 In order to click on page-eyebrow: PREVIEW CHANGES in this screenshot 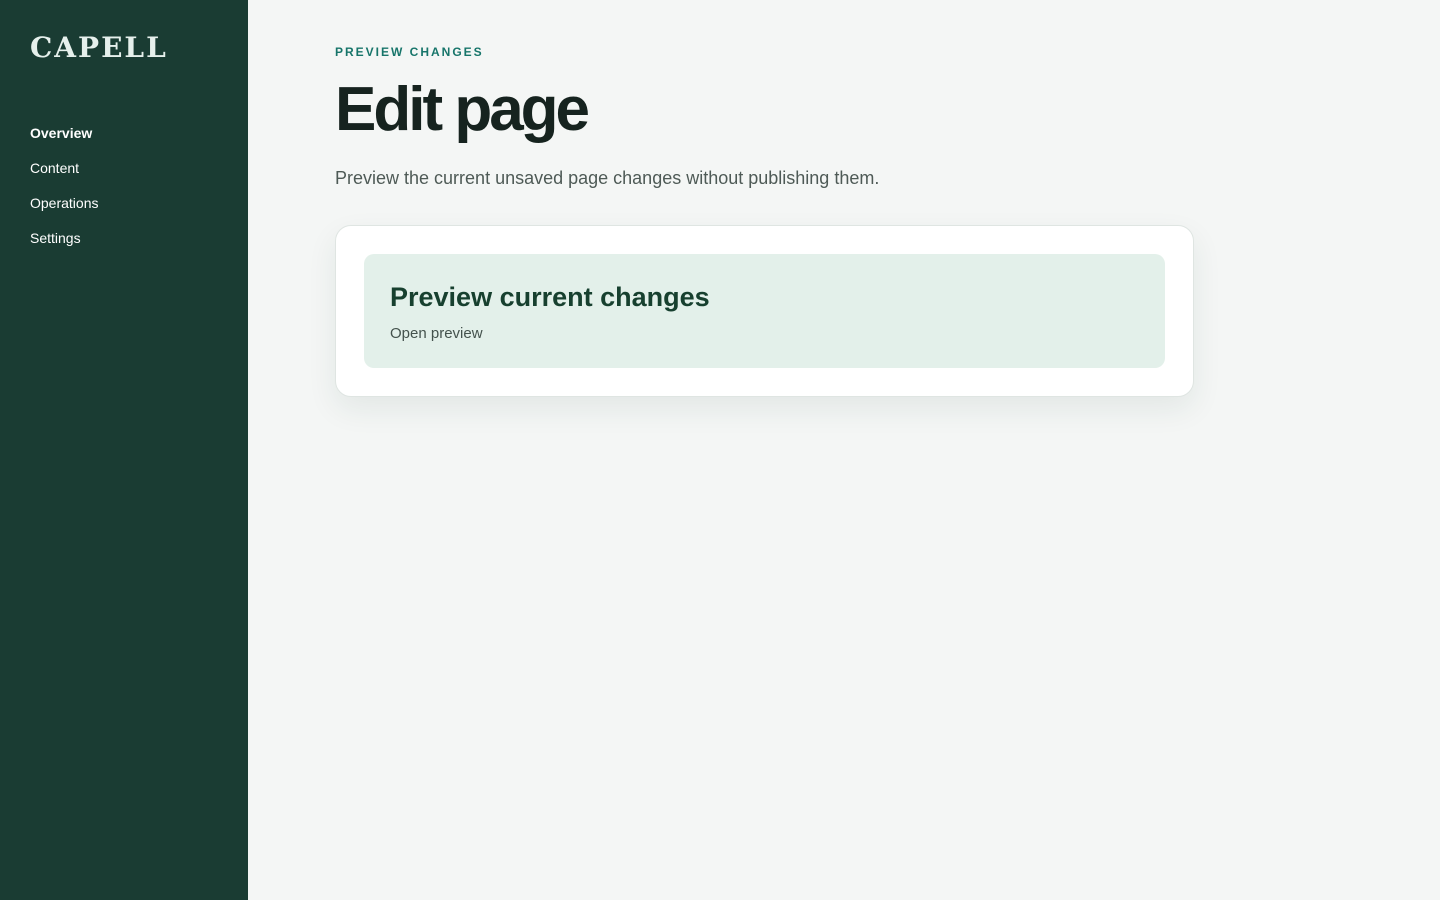, I will do `click(409, 52)`.